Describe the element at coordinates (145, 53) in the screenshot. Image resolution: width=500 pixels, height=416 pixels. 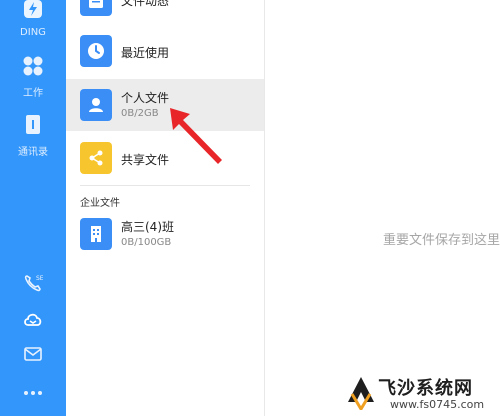
I see `file-item-recent-label: 最近使用` at that location.